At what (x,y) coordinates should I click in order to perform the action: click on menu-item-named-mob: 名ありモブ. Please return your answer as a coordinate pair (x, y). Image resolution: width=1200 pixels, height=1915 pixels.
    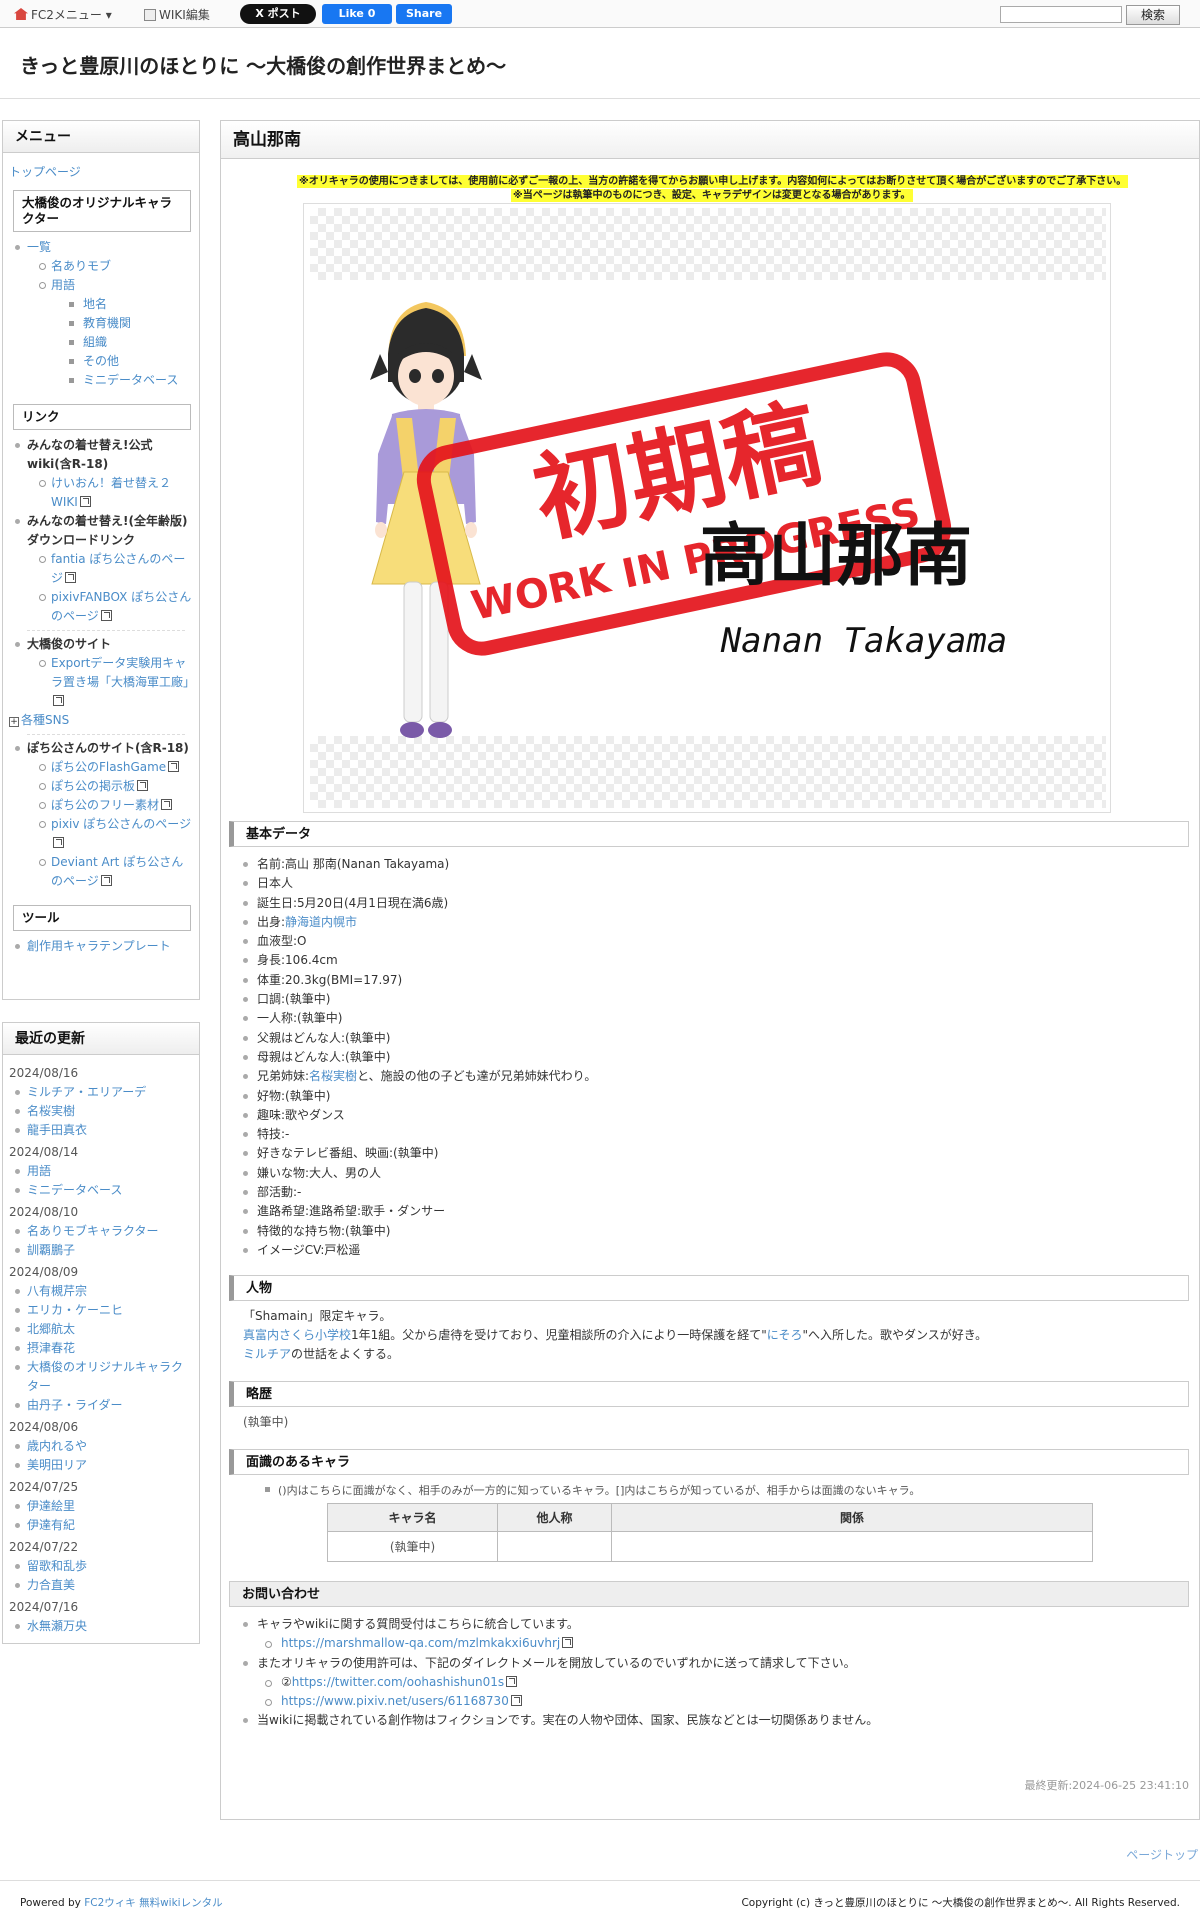
    Looking at the image, I should click on (81, 266).